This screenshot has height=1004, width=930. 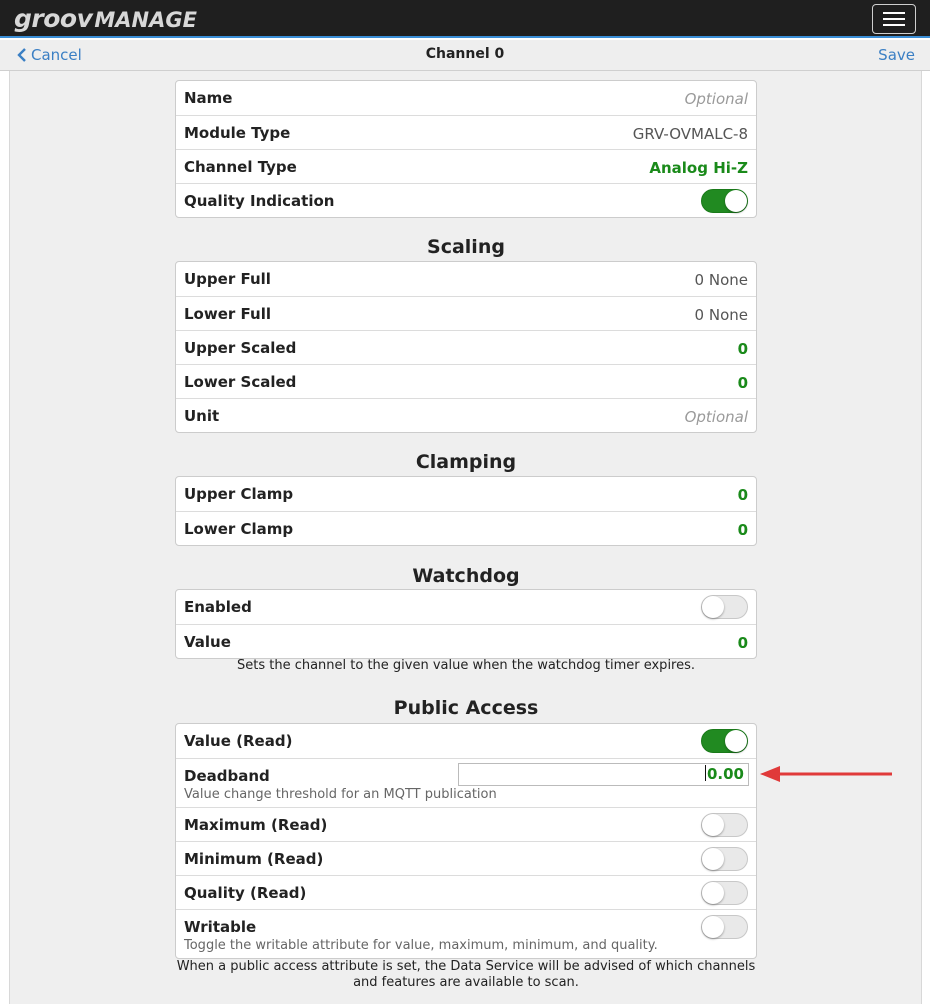 I want to click on cancel-button: Cancel, so click(x=49, y=55).